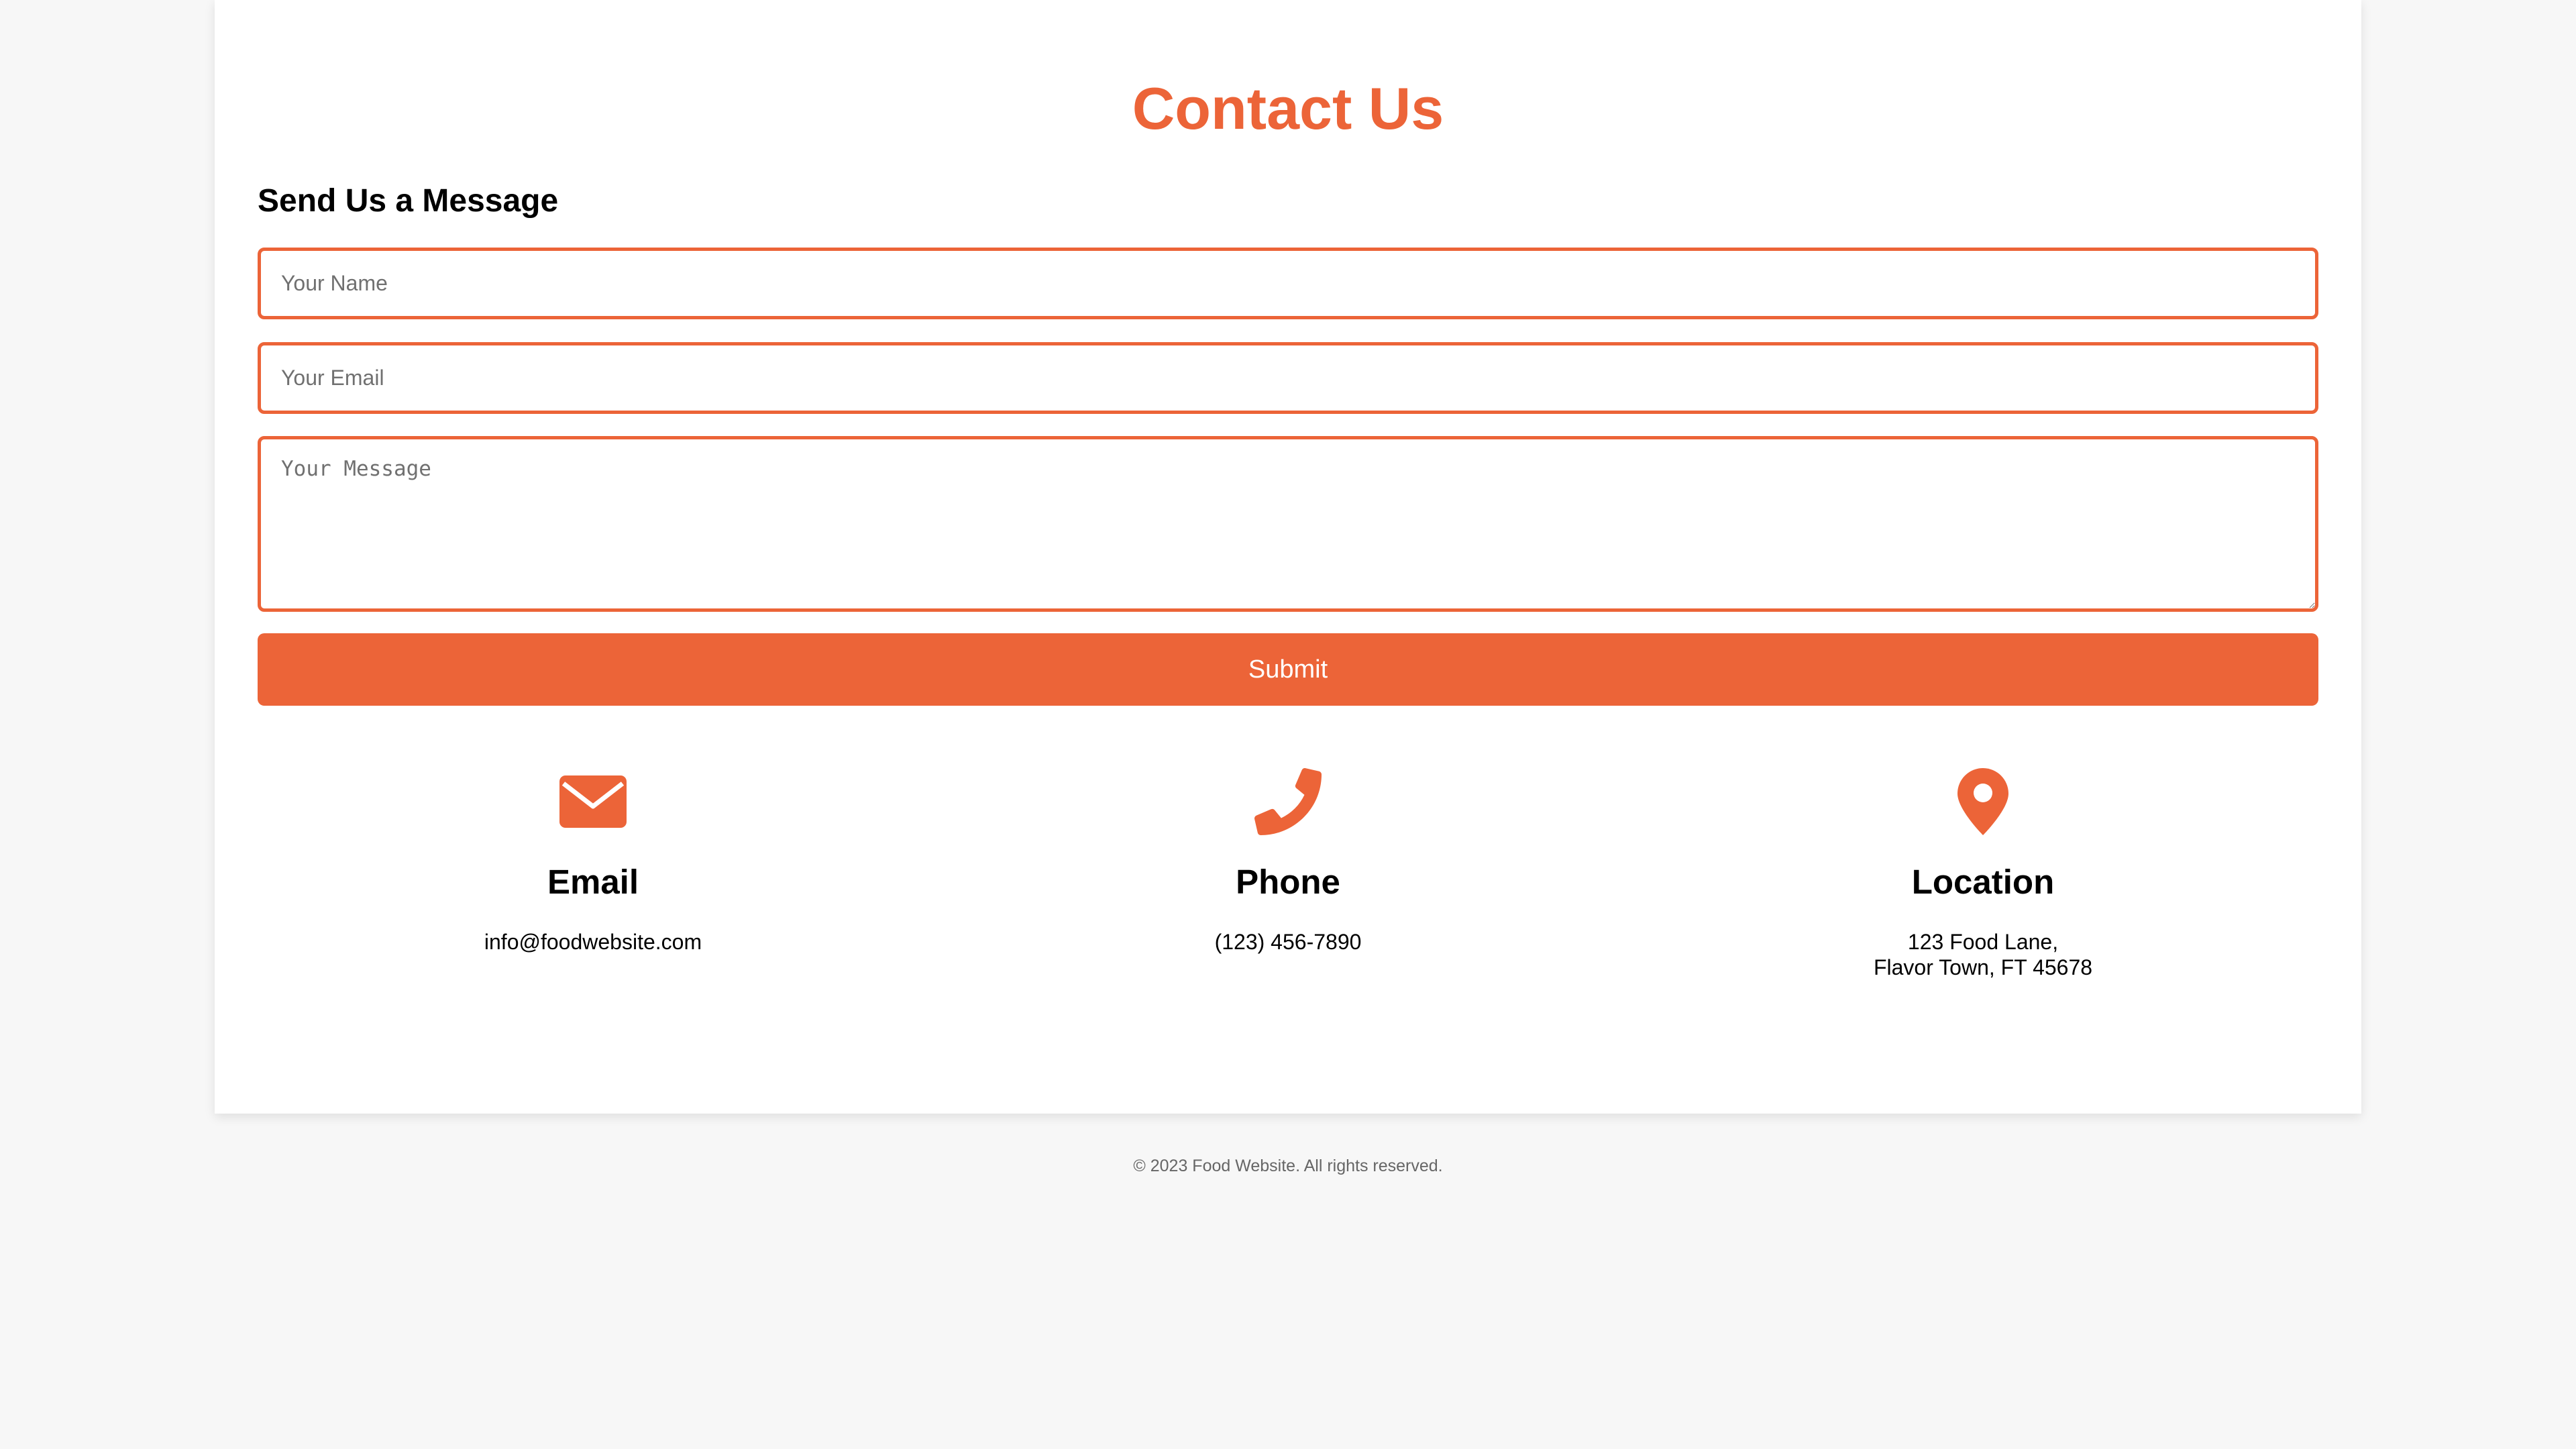 The image size is (2576, 1449). Describe the element at coordinates (1288, 378) in the screenshot. I see `email-input` at that location.